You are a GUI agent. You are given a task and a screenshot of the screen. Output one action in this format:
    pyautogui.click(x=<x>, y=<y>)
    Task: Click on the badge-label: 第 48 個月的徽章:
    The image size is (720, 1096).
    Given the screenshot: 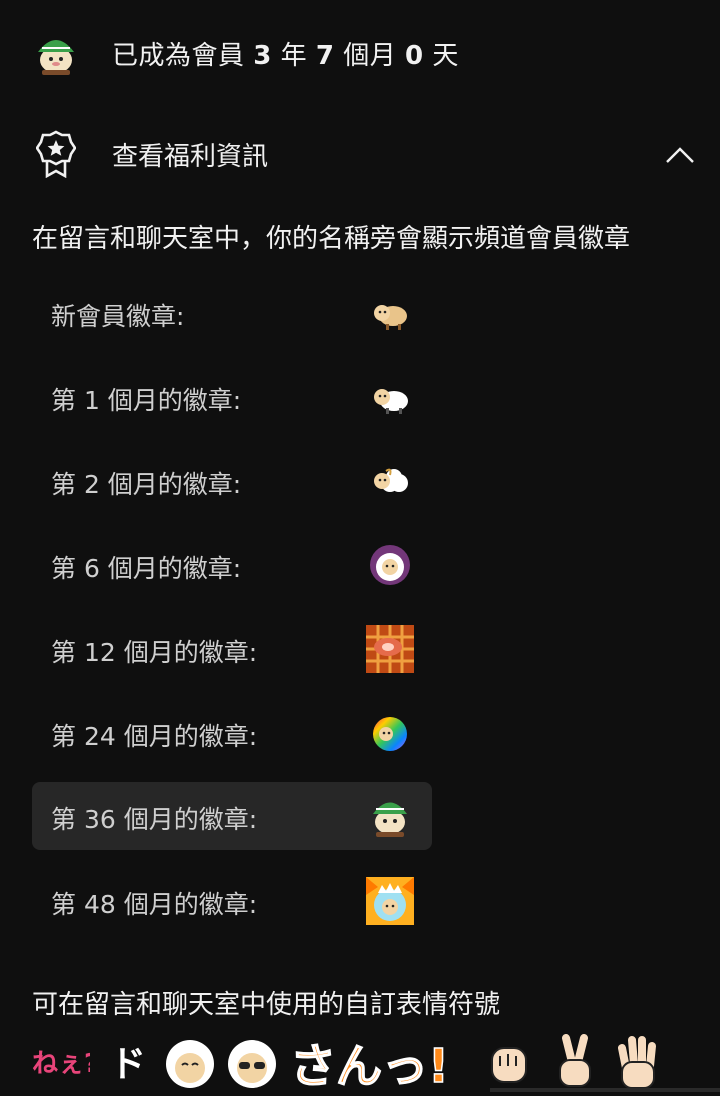 What is the action you would take?
    pyautogui.click(x=154, y=904)
    